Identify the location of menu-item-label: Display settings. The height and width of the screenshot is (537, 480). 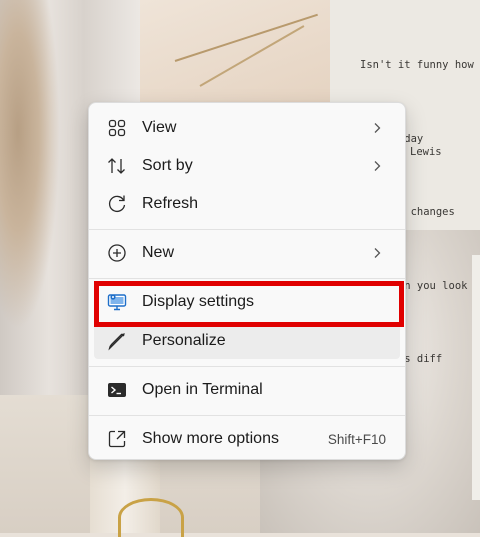
(198, 301).